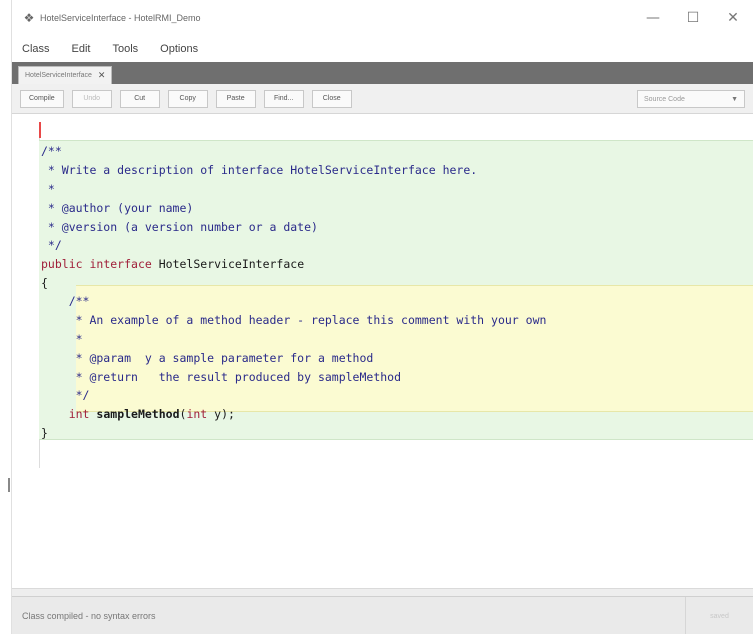 This screenshot has height=634, width=753. I want to click on menu-tools: Tools, so click(125, 49).